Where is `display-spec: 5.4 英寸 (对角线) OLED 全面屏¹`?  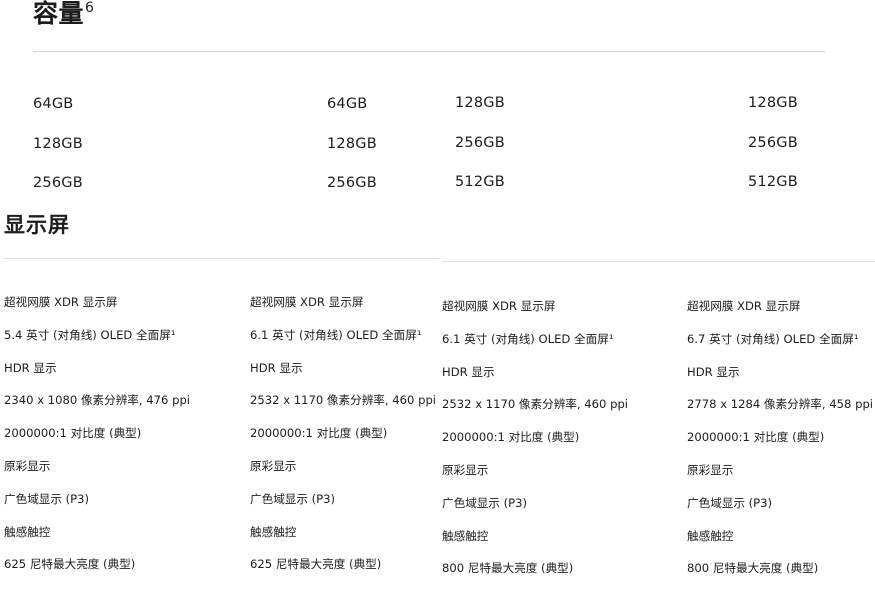 display-spec: 5.4 英寸 (对角线) OLED 全面屏¹ is located at coordinates (90, 334).